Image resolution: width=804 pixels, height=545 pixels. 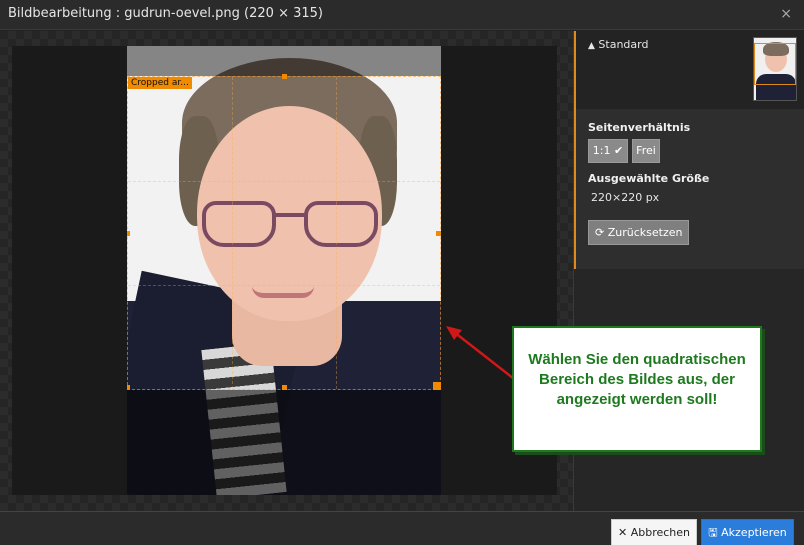 What do you see at coordinates (284, 61) in the screenshot?
I see `crop-mask-top` at bounding box center [284, 61].